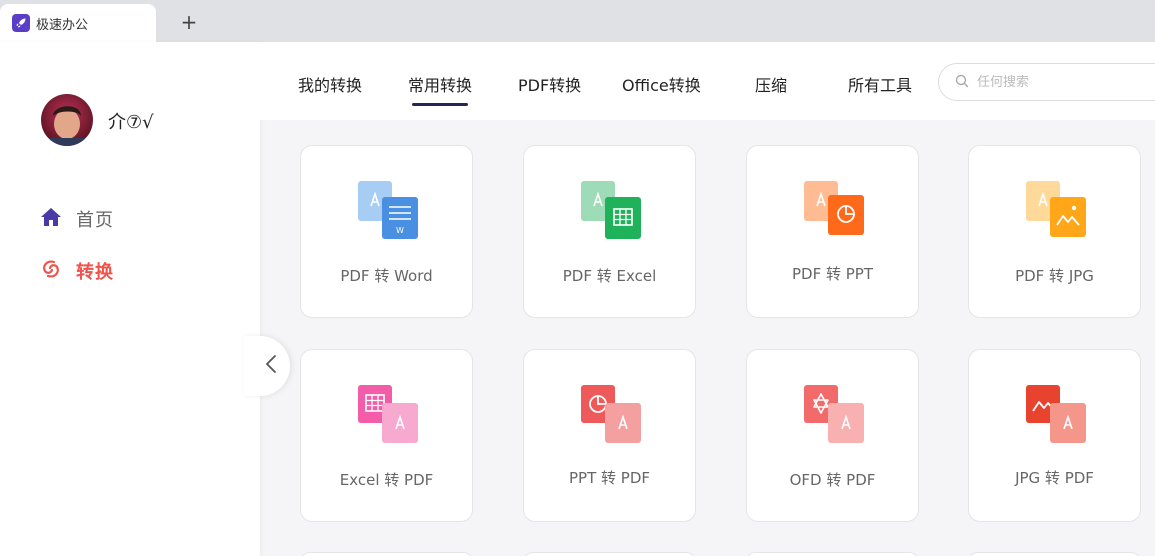  Describe the element at coordinates (131, 122) in the screenshot. I see `username: 介⑦√` at that location.